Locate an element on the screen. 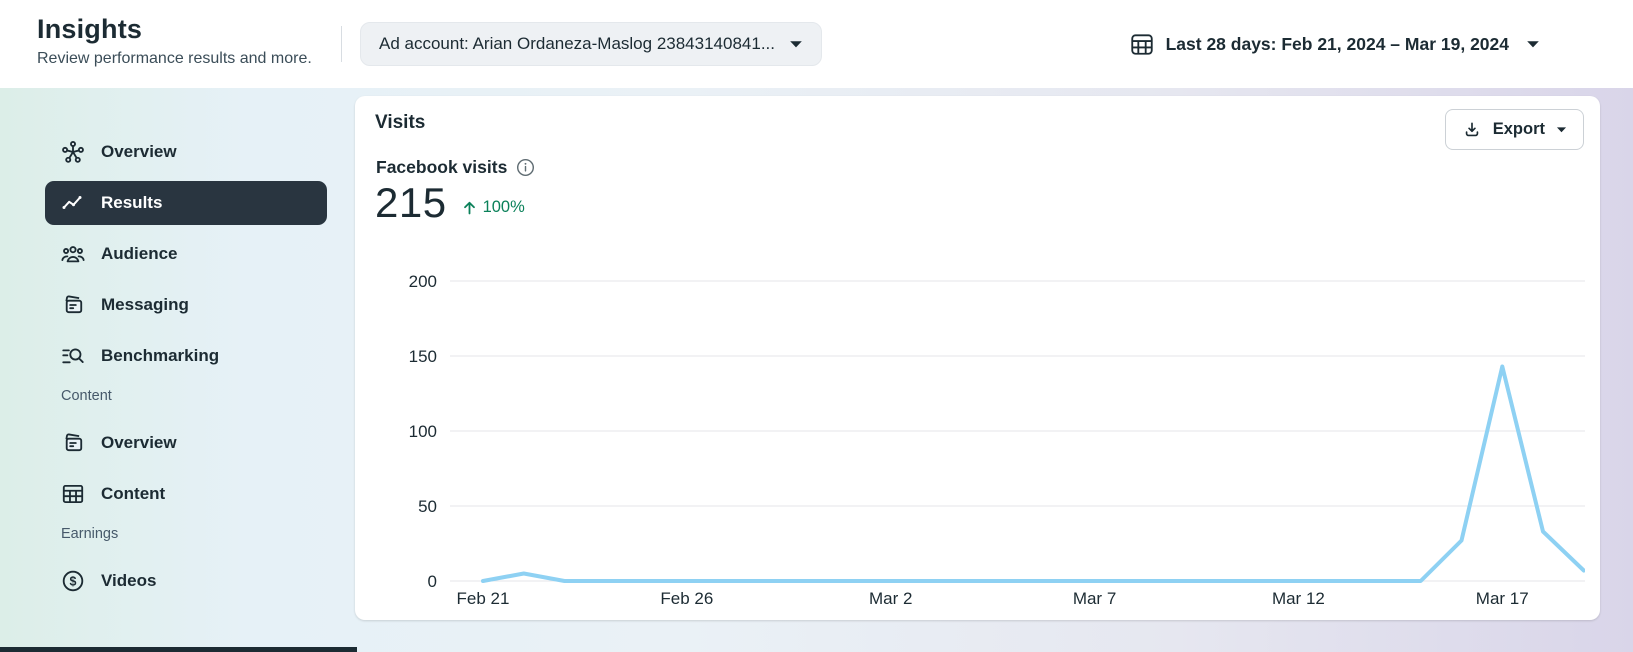 This screenshot has height=652, width=1633. calendar-icon is located at coordinates (1142, 44).